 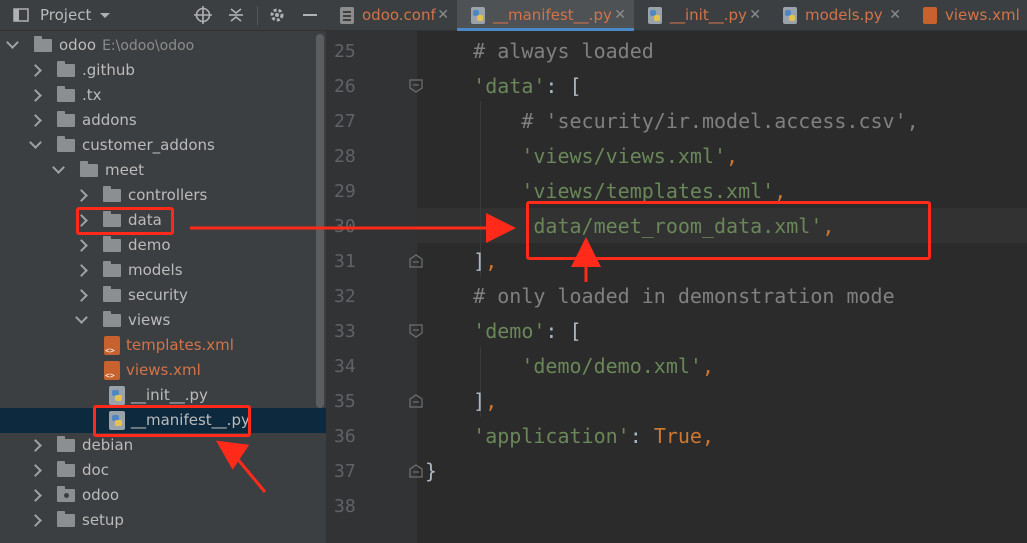 What do you see at coordinates (726, 506) in the screenshot?
I see `code-line` at bounding box center [726, 506].